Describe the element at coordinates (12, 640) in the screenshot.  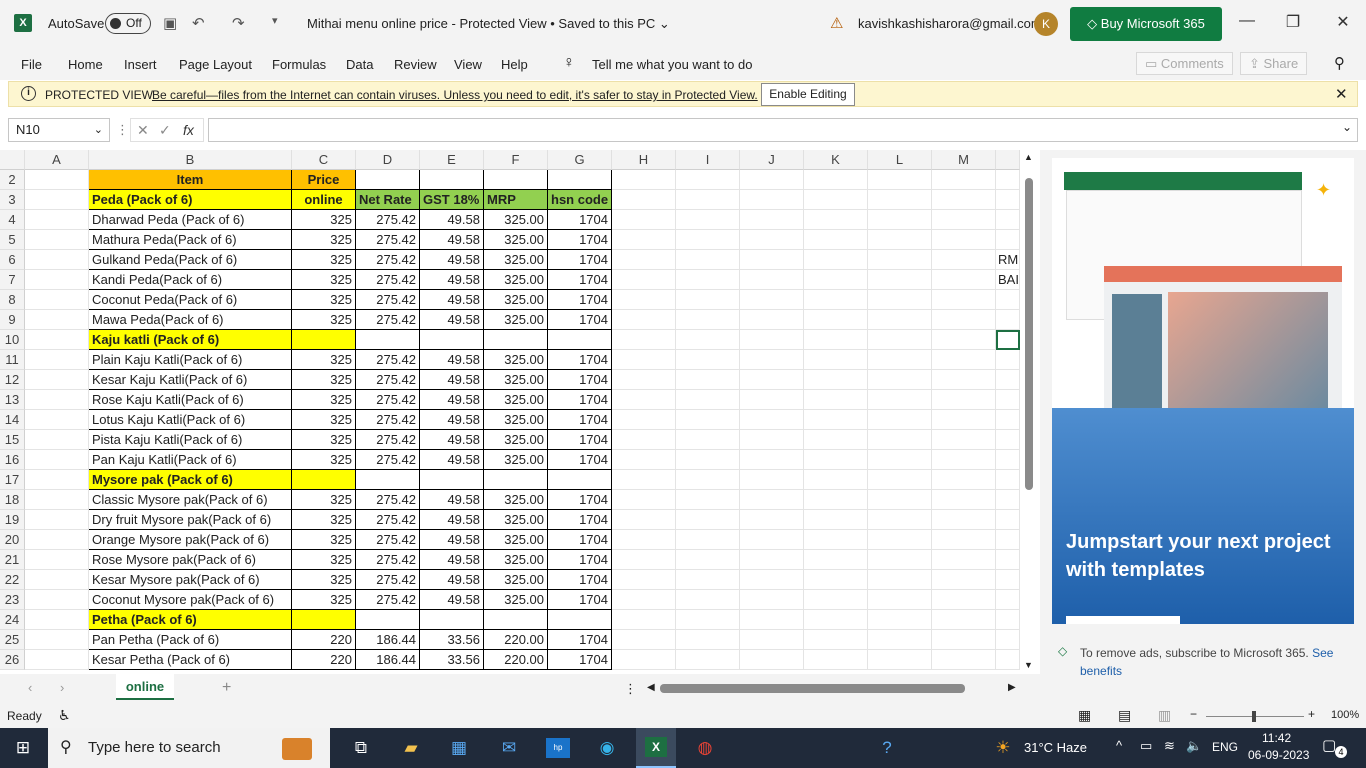
I see `row-header-25: 25` at that location.